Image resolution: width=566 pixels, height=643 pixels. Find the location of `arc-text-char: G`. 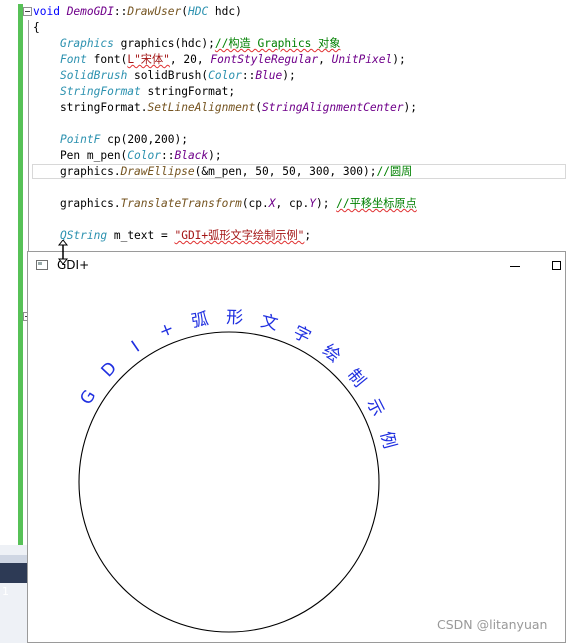

arc-text-char: G is located at coordinates (88, 398).